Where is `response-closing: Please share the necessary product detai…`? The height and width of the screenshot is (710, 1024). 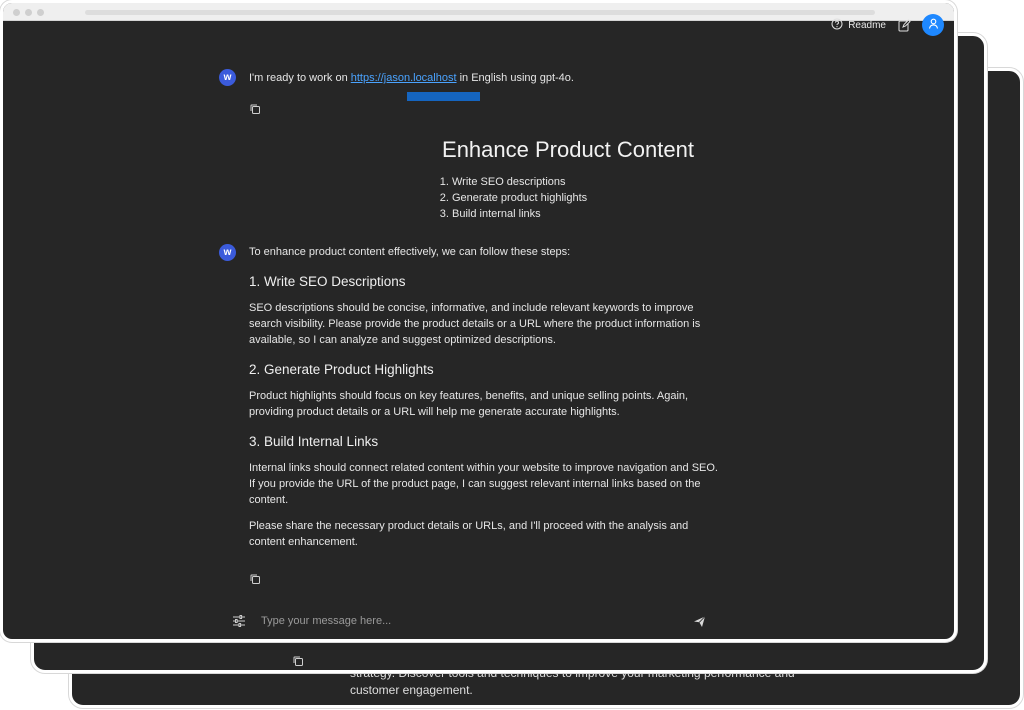 response-closing: Please share the necessary product detai… is located at coordinates (469, 534).